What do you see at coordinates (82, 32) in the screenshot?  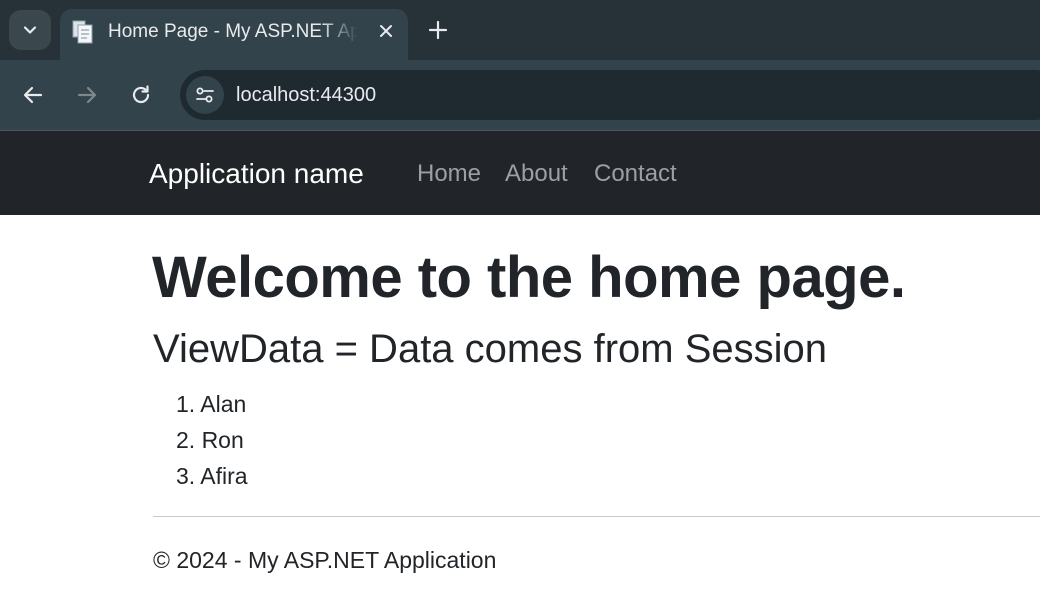 I see `document-favicon-icon` at bounding box center [82, 32].